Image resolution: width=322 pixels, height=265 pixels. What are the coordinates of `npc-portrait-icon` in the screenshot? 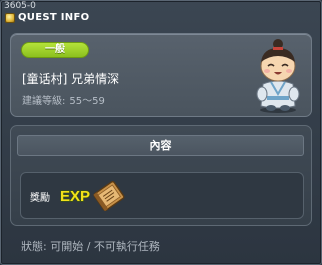 It's located at (278, 76).